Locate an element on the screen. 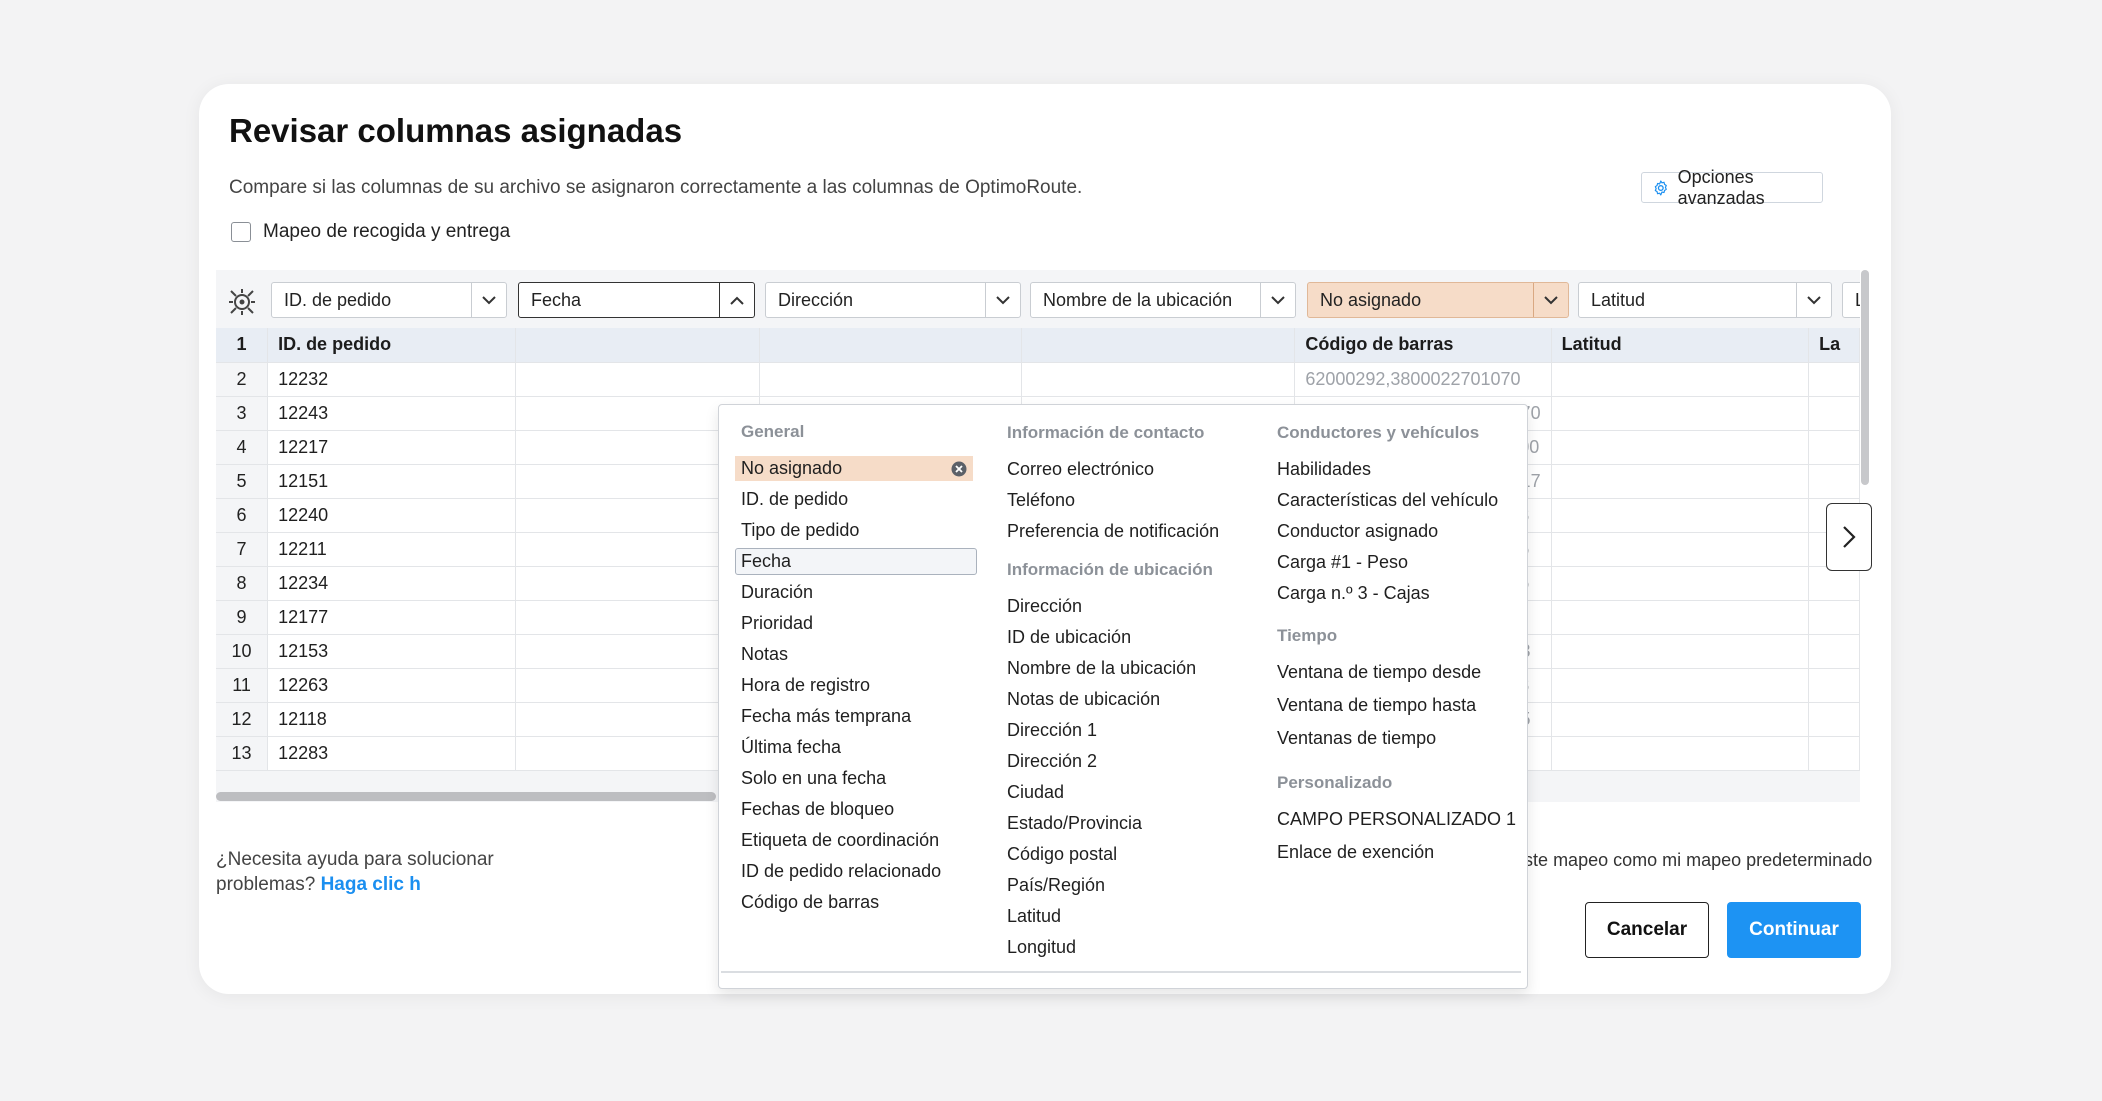 Image resolution: width=2102 pixels, height=1101 pixels. drivers-option: Conductor asignado is located at coordinates (1357, 531).